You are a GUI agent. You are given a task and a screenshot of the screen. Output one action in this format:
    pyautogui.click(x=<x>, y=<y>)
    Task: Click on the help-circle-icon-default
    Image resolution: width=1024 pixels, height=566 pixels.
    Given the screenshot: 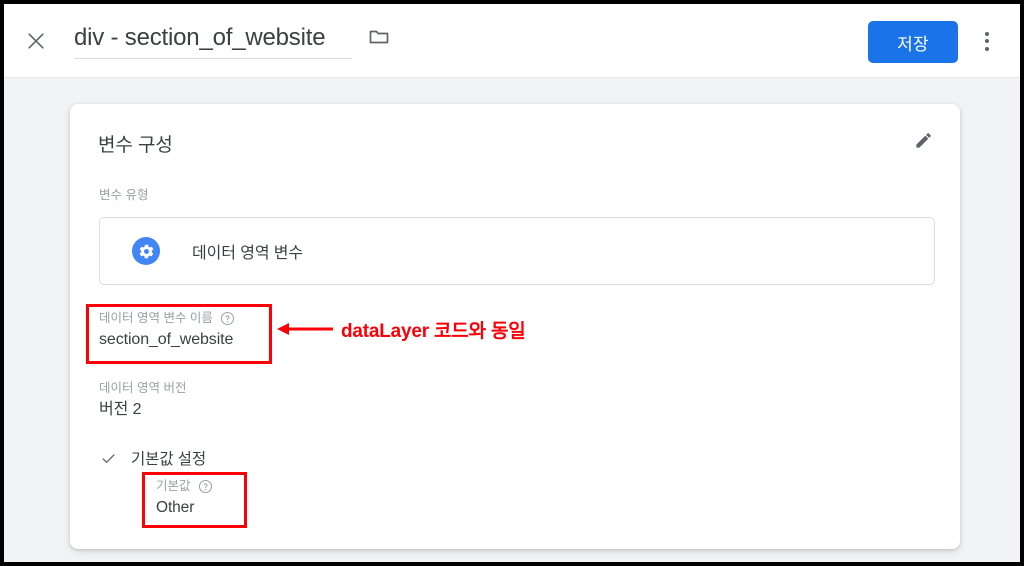 What is the action you would take?
    pyautogui.click(x=205, y=486)
    